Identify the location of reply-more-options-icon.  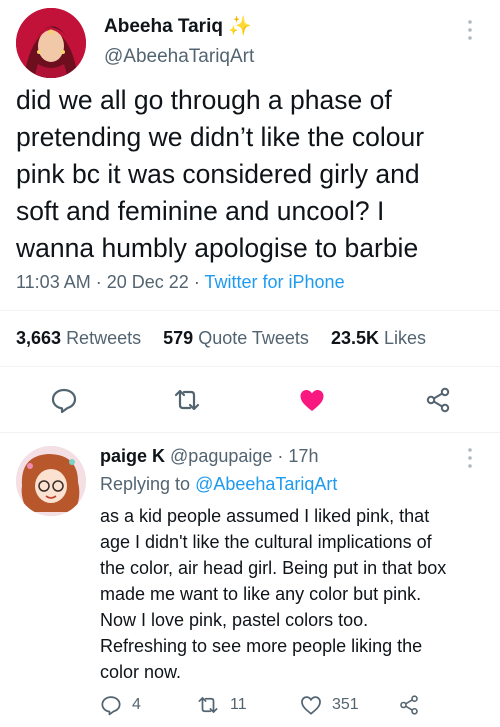
(470, 458).